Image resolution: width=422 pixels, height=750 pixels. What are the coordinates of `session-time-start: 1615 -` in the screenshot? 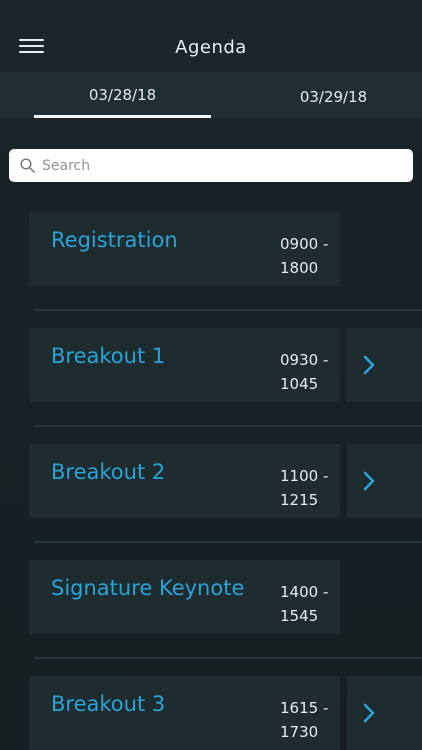 It's located at (304, 708).